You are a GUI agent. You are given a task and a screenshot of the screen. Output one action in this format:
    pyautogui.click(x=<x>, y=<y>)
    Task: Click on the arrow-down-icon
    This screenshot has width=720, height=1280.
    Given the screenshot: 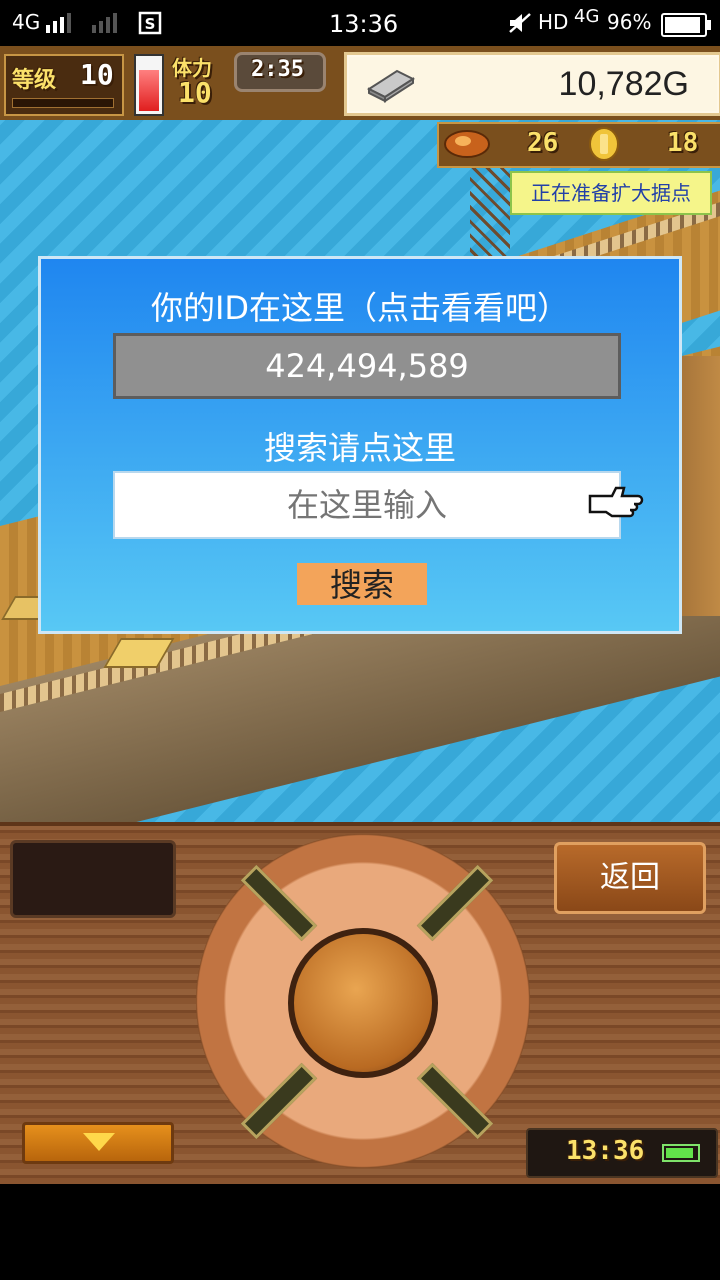 What is the action you would take?
    pyautogui.click(x=99, y=1142)
    